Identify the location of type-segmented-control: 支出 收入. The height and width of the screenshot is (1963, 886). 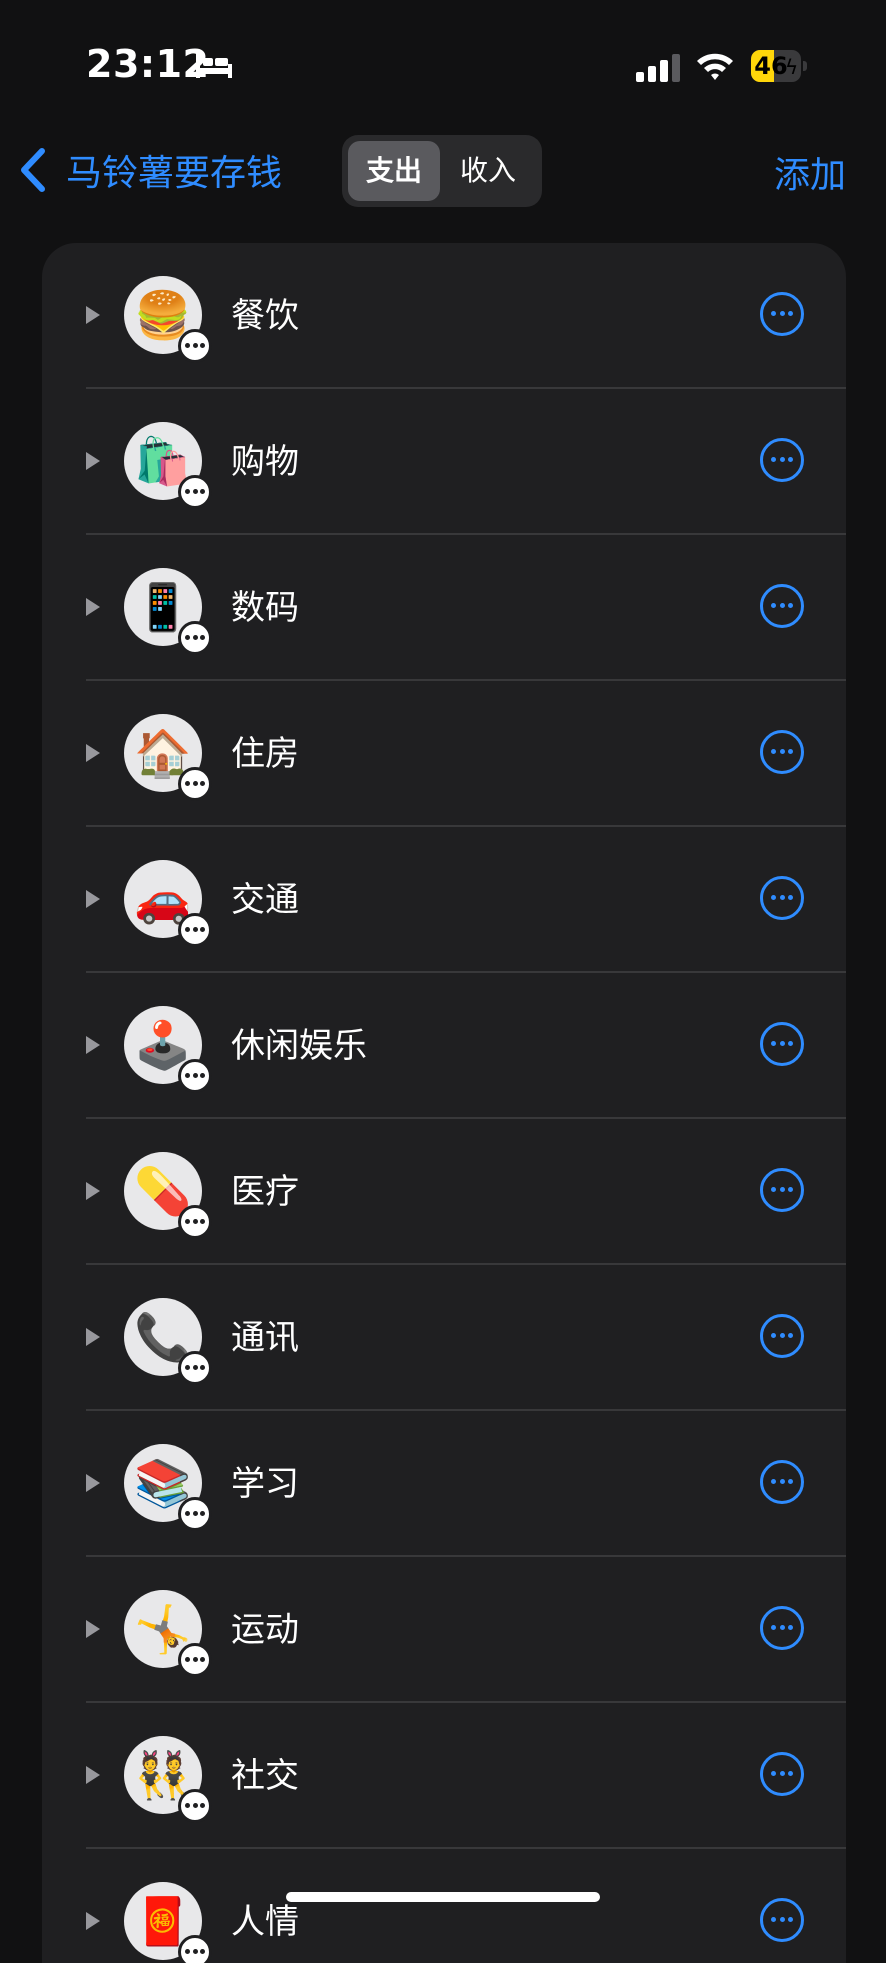
(442, 171).